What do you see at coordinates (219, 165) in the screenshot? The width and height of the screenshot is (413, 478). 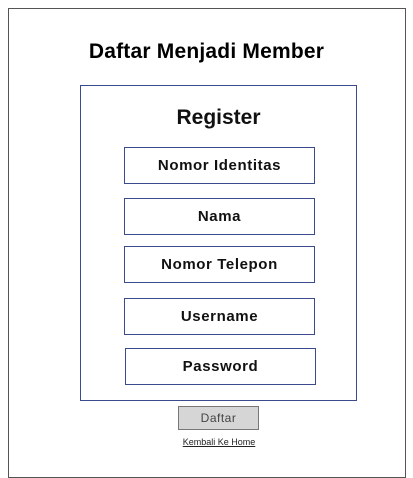 I see `nomor-identitas-field: Nomor Identitas` at bounding box center [219, 165].